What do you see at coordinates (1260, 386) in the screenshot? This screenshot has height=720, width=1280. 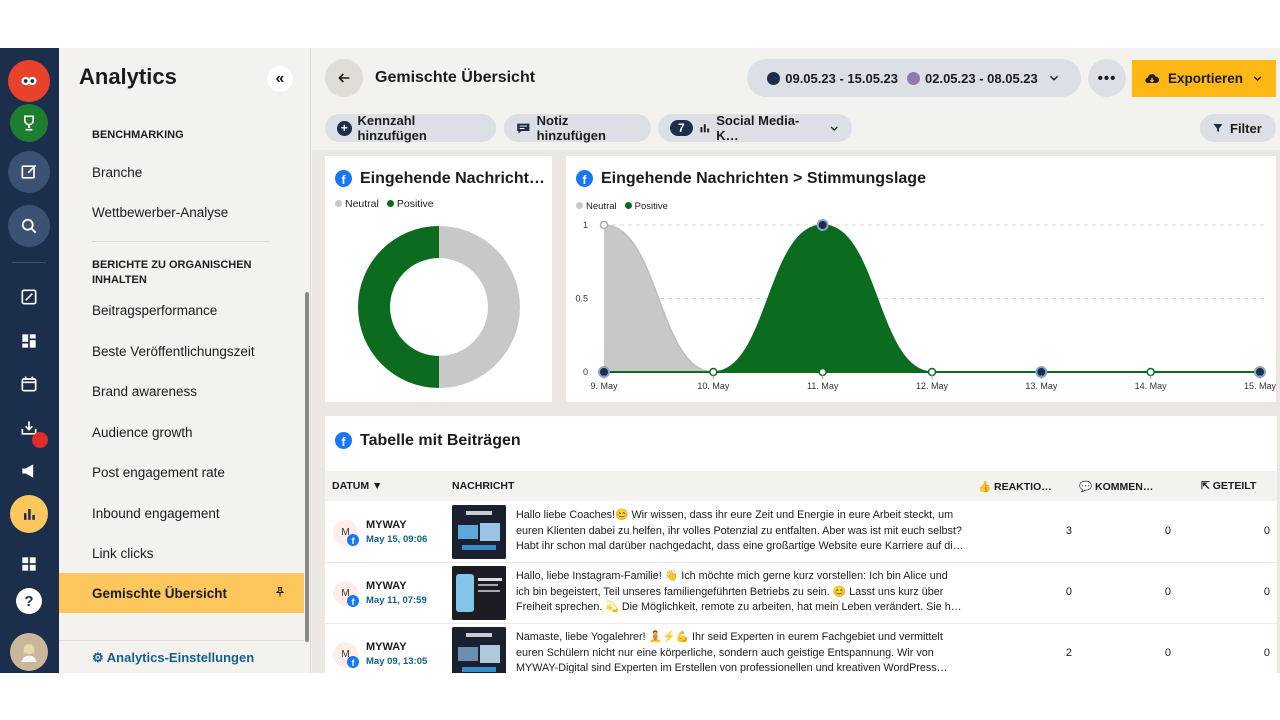 I see `x-tick-label: 15. May` at bounding box center [1260, 386].